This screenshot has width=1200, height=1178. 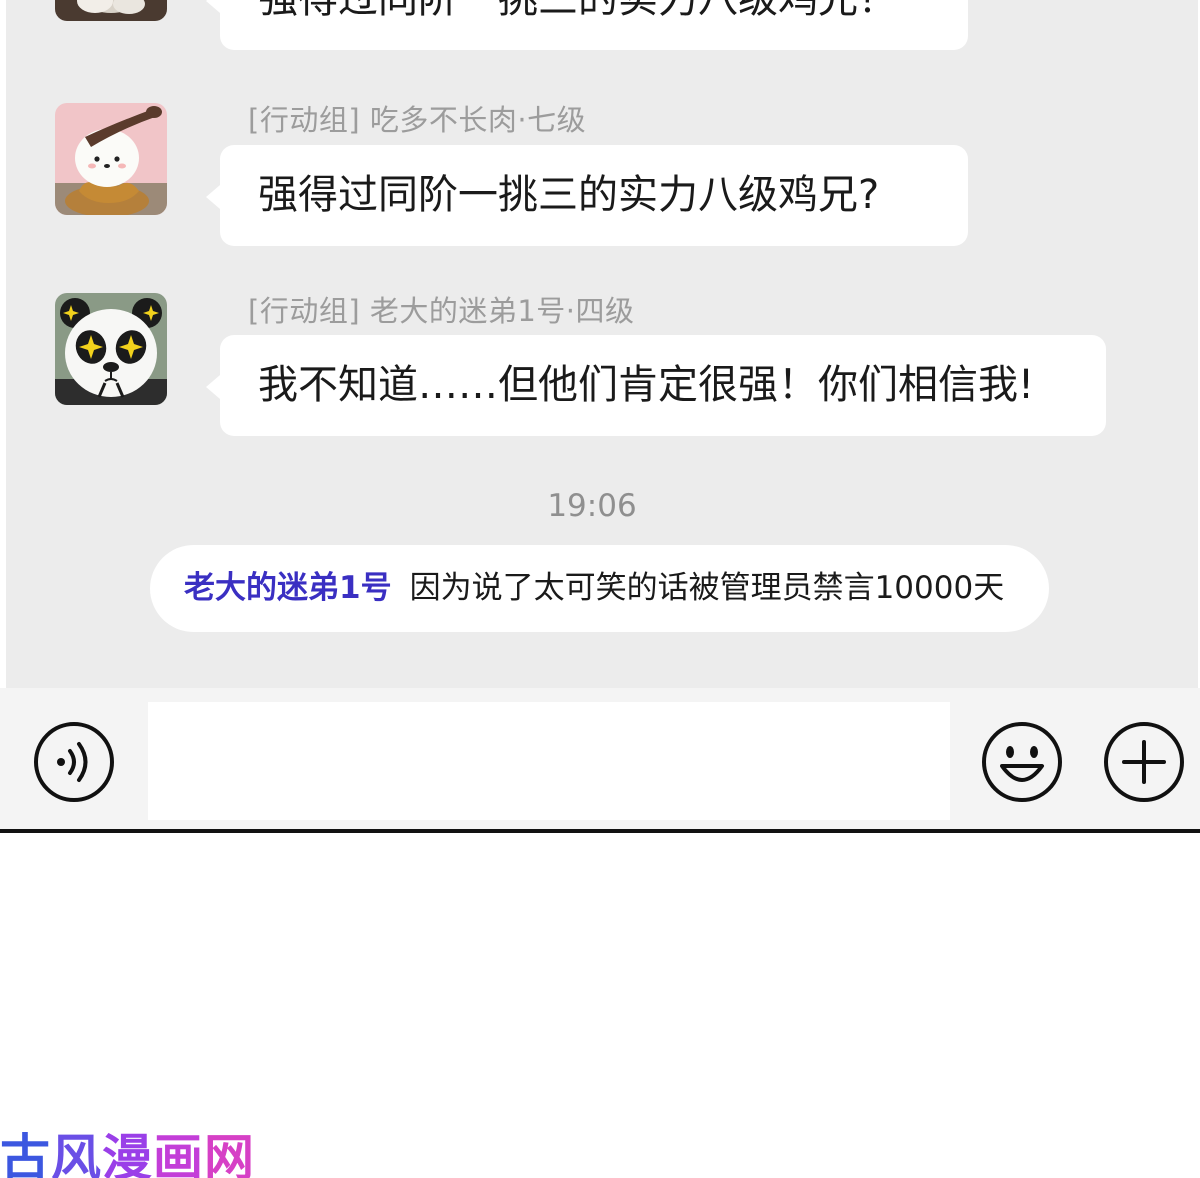 I want to click on plus-icon, so click(x=1144, y=762).